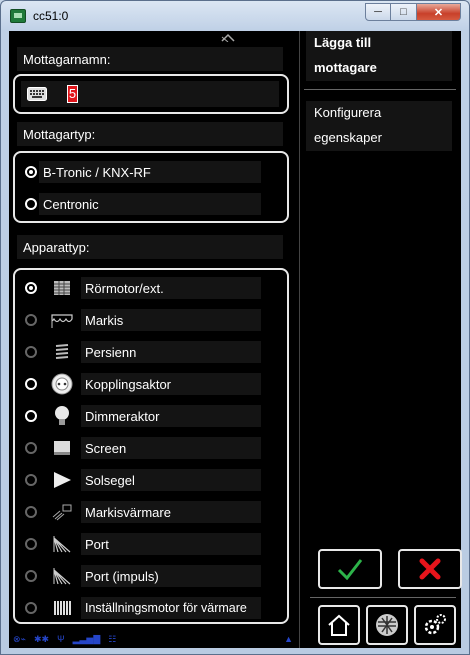 This screenshot has height=655, width=470. I want to click on home-icon, so click(339, 625).